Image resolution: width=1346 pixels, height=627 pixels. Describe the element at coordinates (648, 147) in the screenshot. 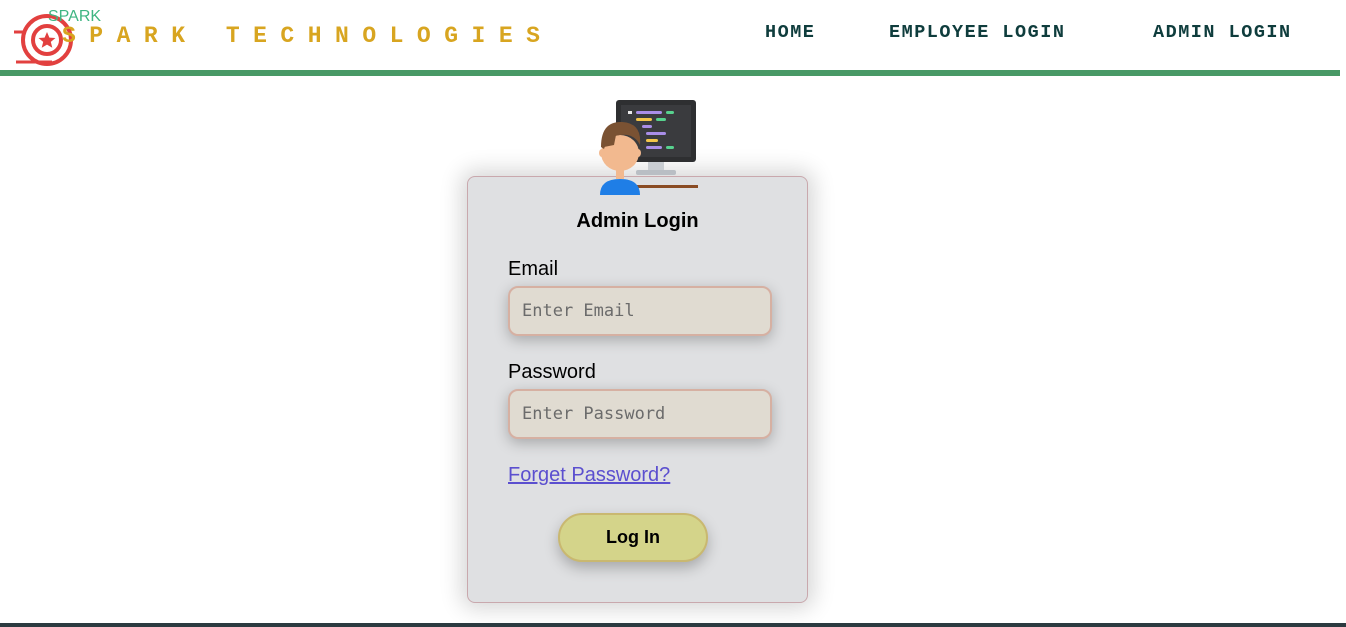

I see `developer-illustration-icon` at that location.